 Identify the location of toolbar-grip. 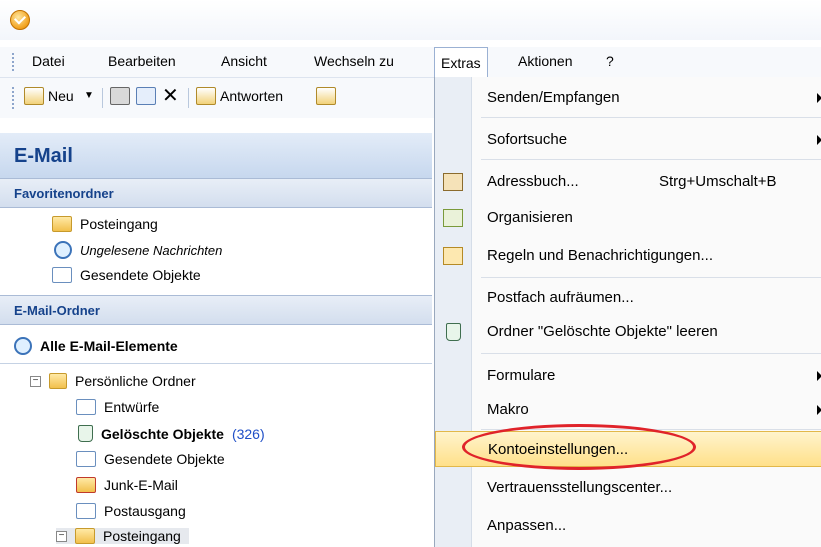
(14, 98).